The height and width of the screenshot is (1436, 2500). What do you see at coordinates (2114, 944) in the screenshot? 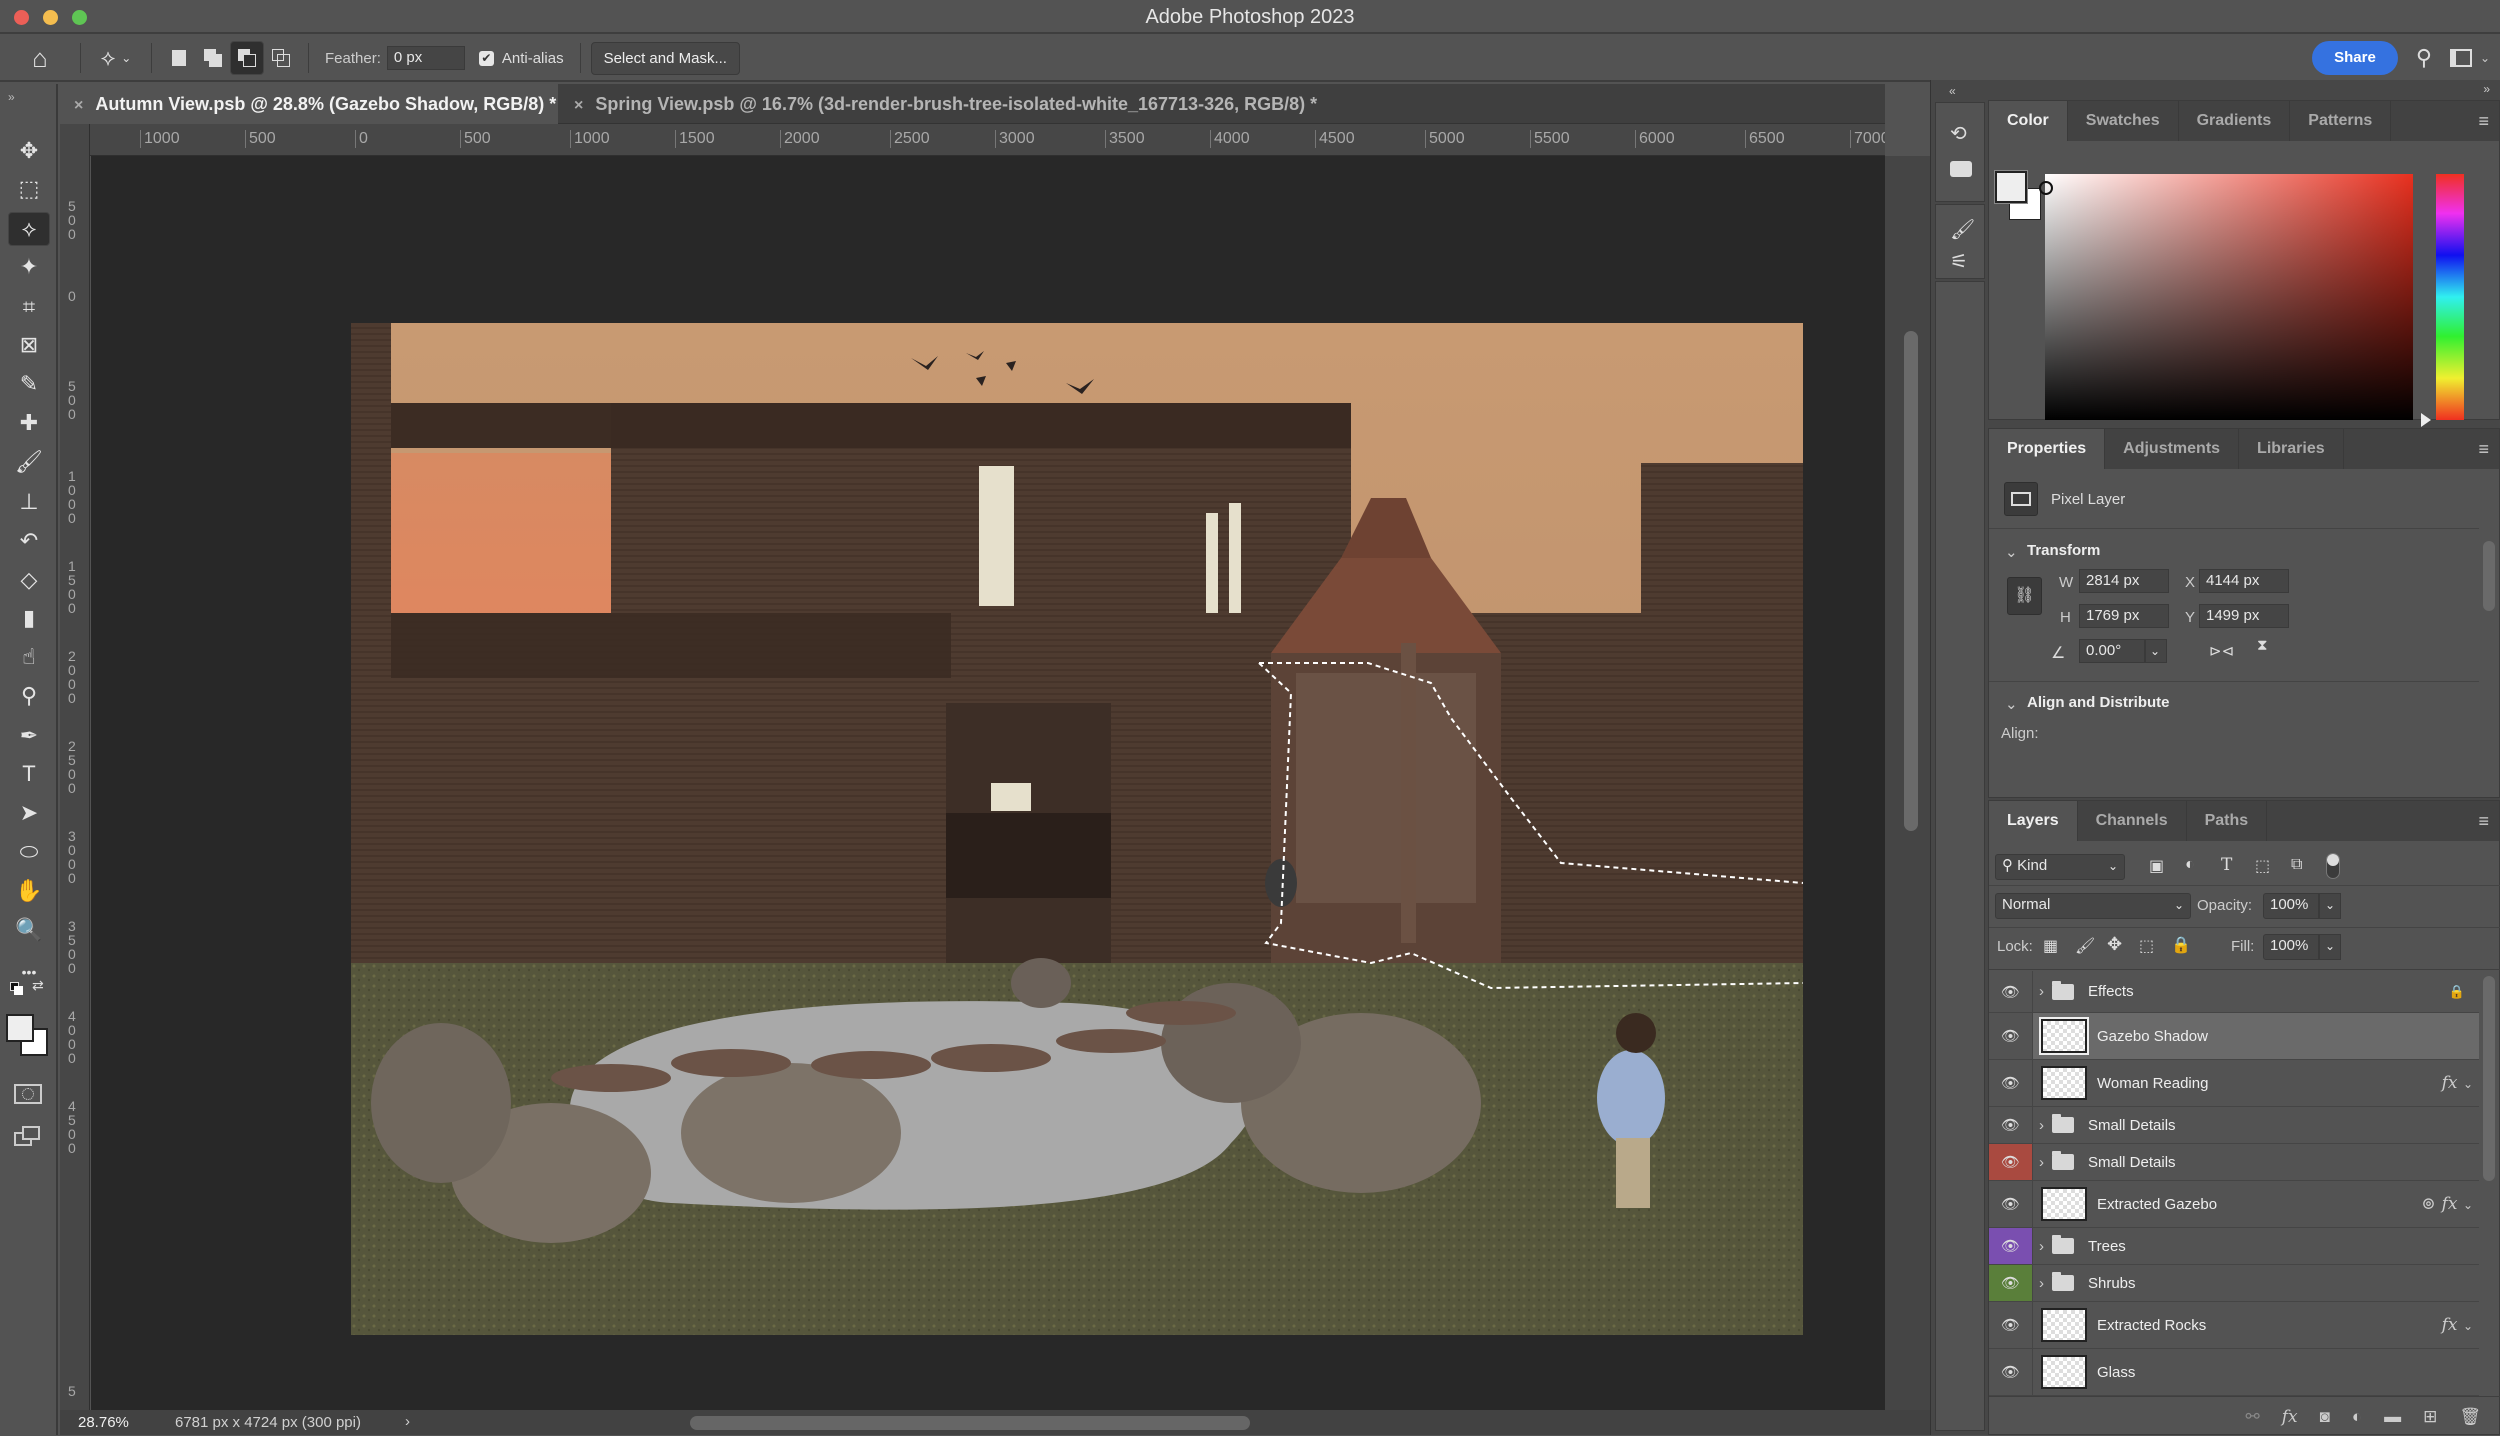
I see `lock-position-icon: ✥` at bounding box center [2114, 944].